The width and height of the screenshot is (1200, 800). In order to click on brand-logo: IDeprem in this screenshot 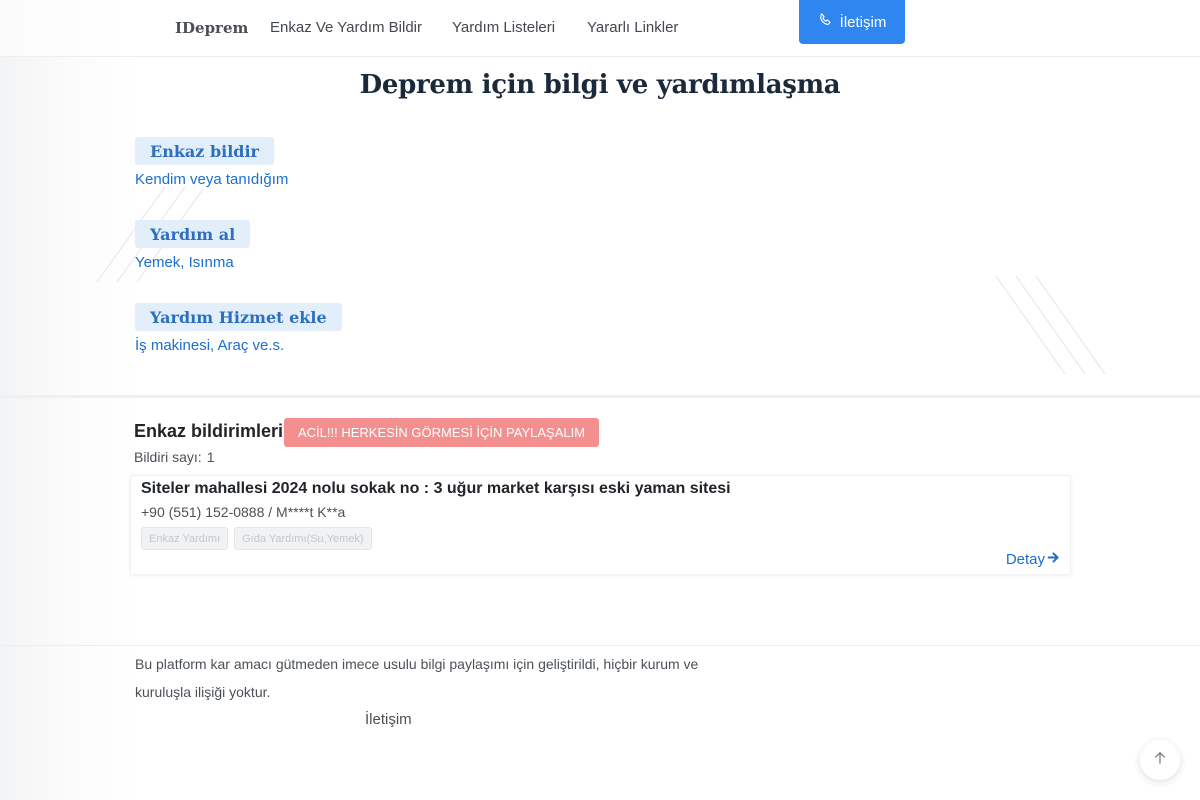, I will do `click(211, 28)`.